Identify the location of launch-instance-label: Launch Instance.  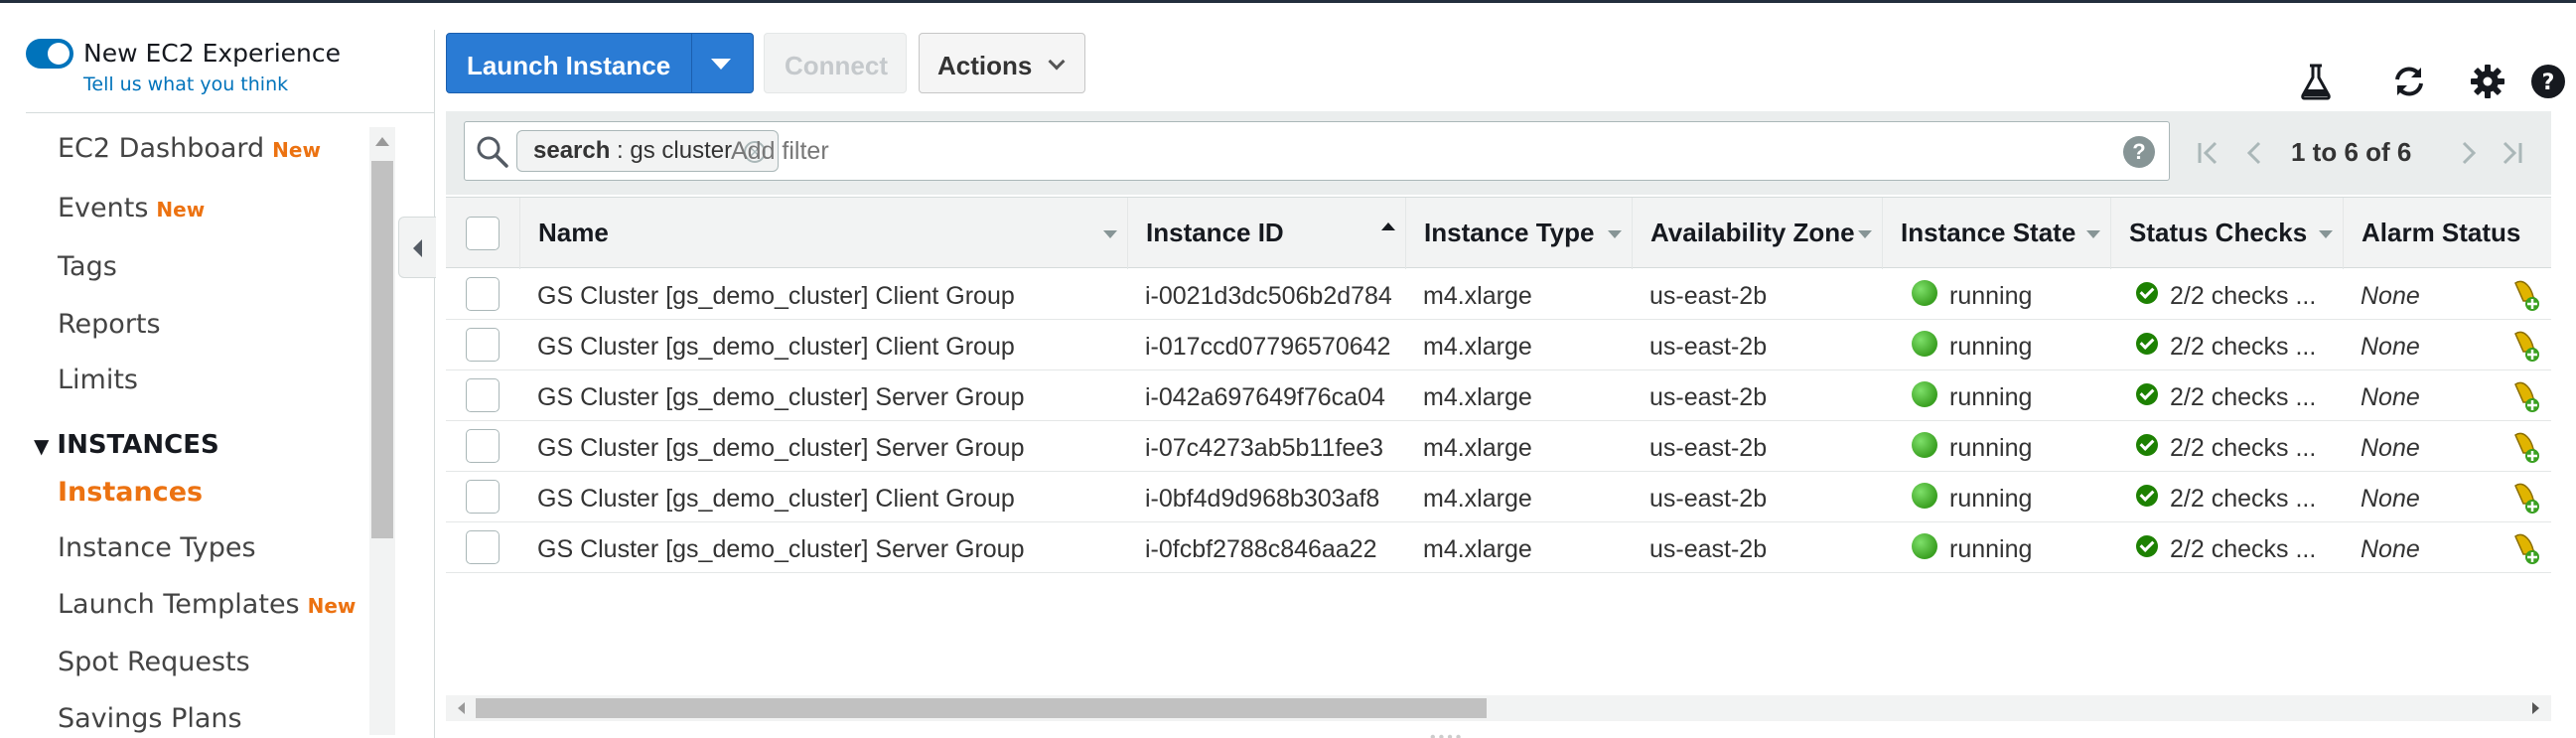
(569, 65).